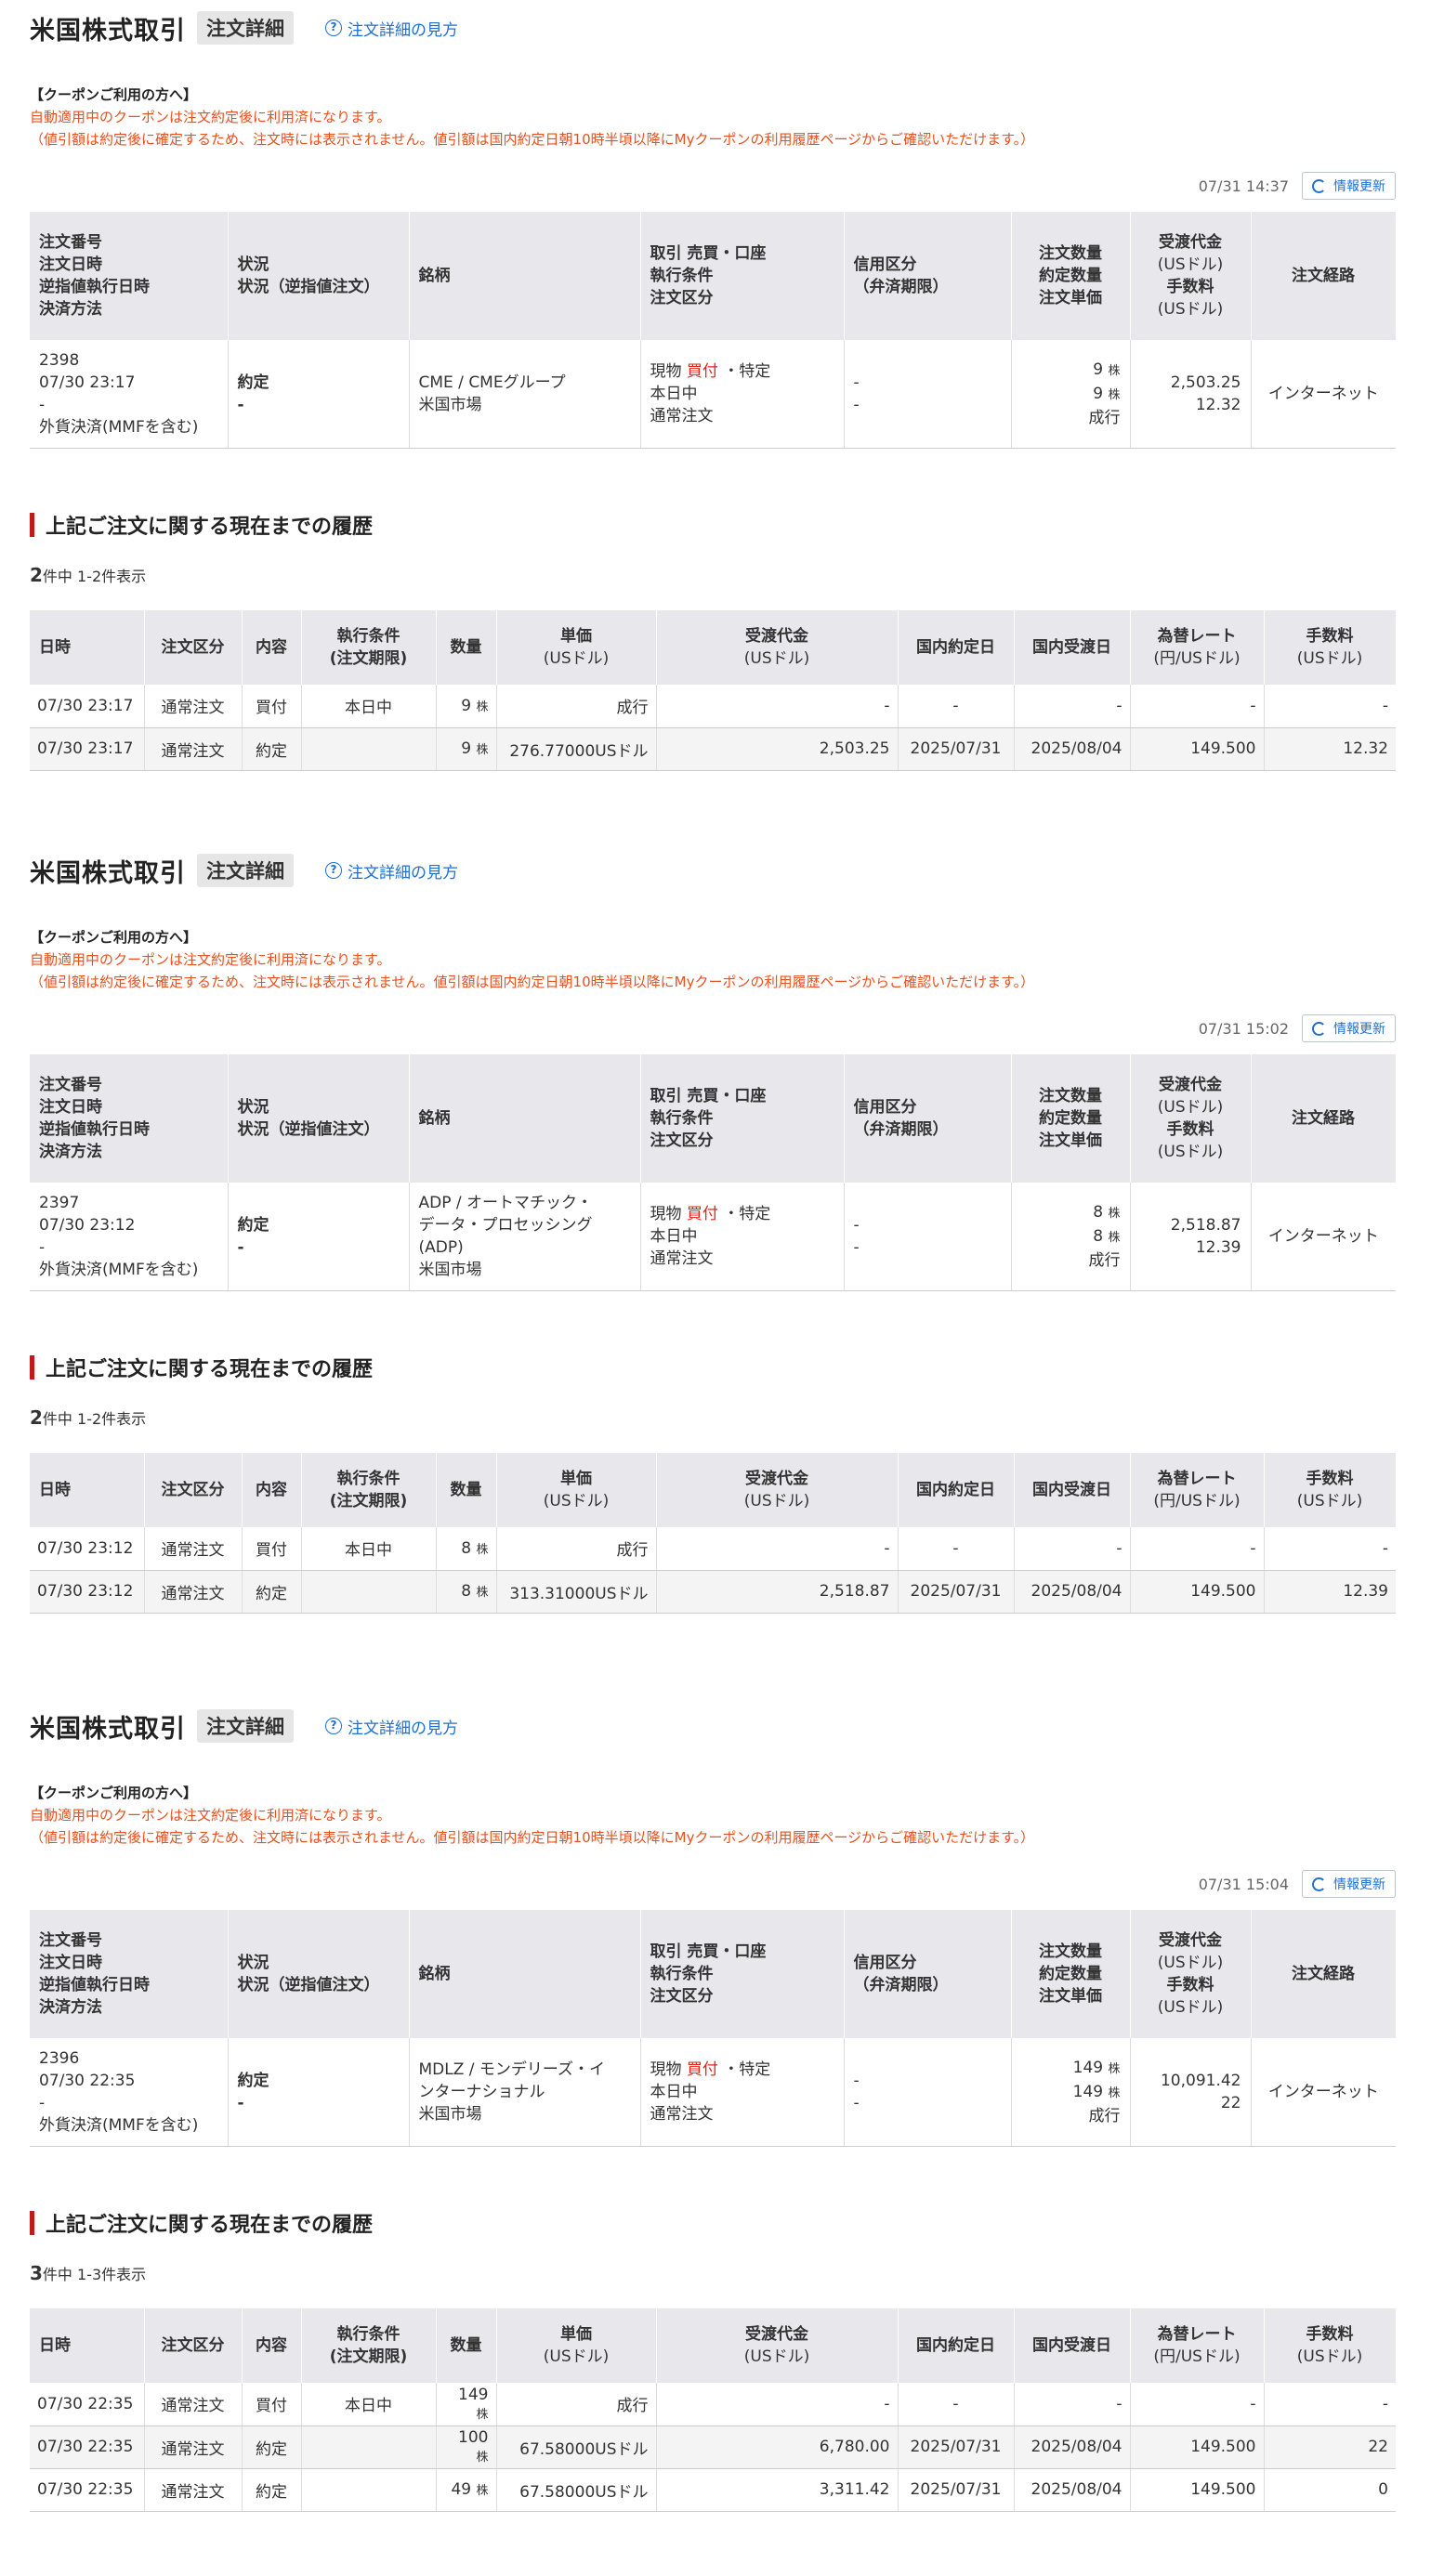 The height and width of the screenshot is (2576, 1431). I want to click on order-number: 2398, so click(59, 360).